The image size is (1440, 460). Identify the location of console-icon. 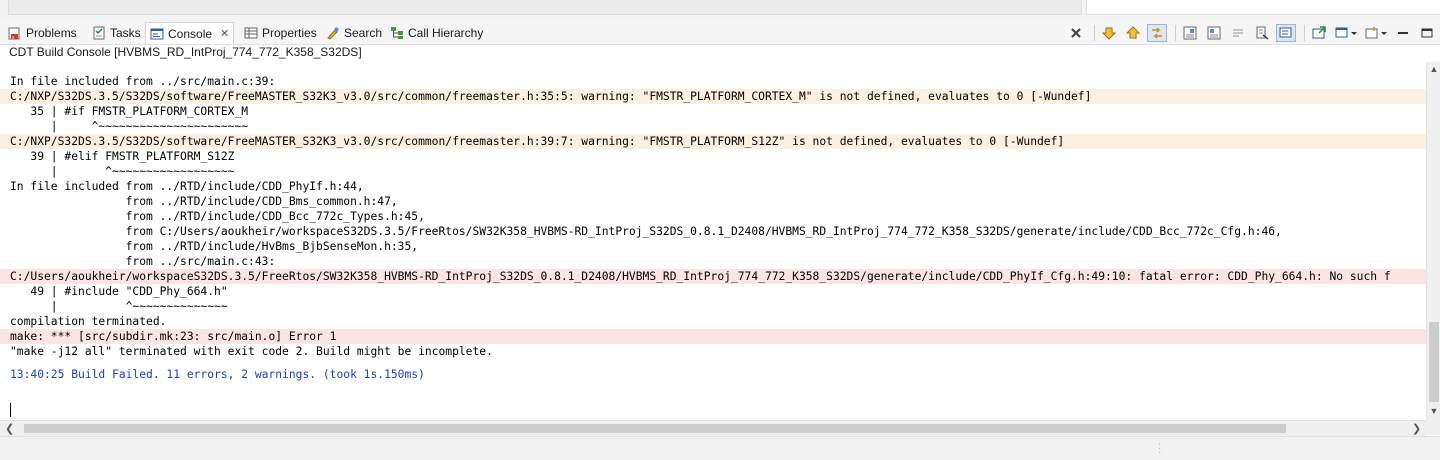
(157, 34).